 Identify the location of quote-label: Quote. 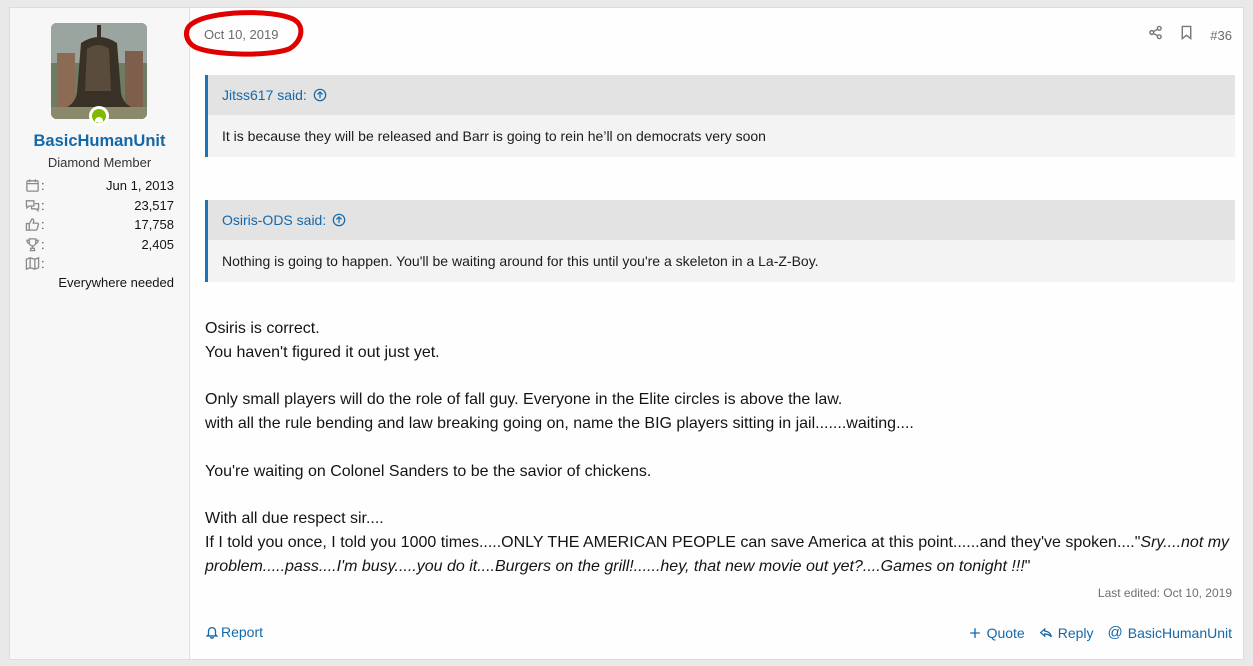
(1005, 632).